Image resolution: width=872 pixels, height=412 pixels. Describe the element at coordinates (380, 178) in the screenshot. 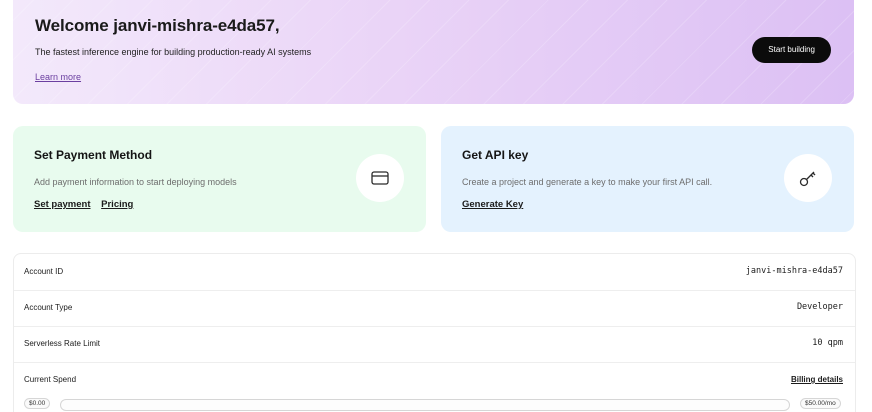

I see `credit-card-icon` at that location.